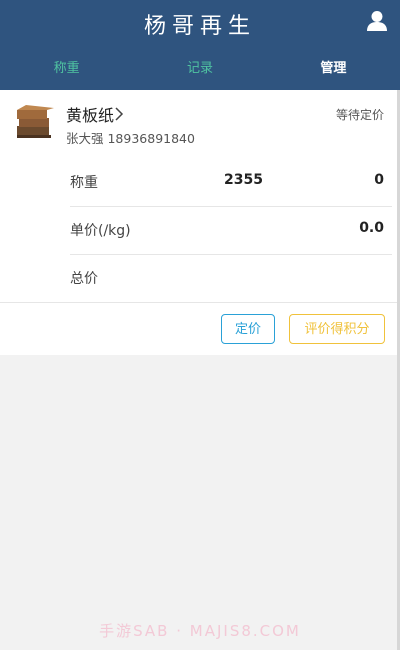  Describe the element at coordinates (379, 180) in the screenshot. I see `weight-value: 0` at that location.